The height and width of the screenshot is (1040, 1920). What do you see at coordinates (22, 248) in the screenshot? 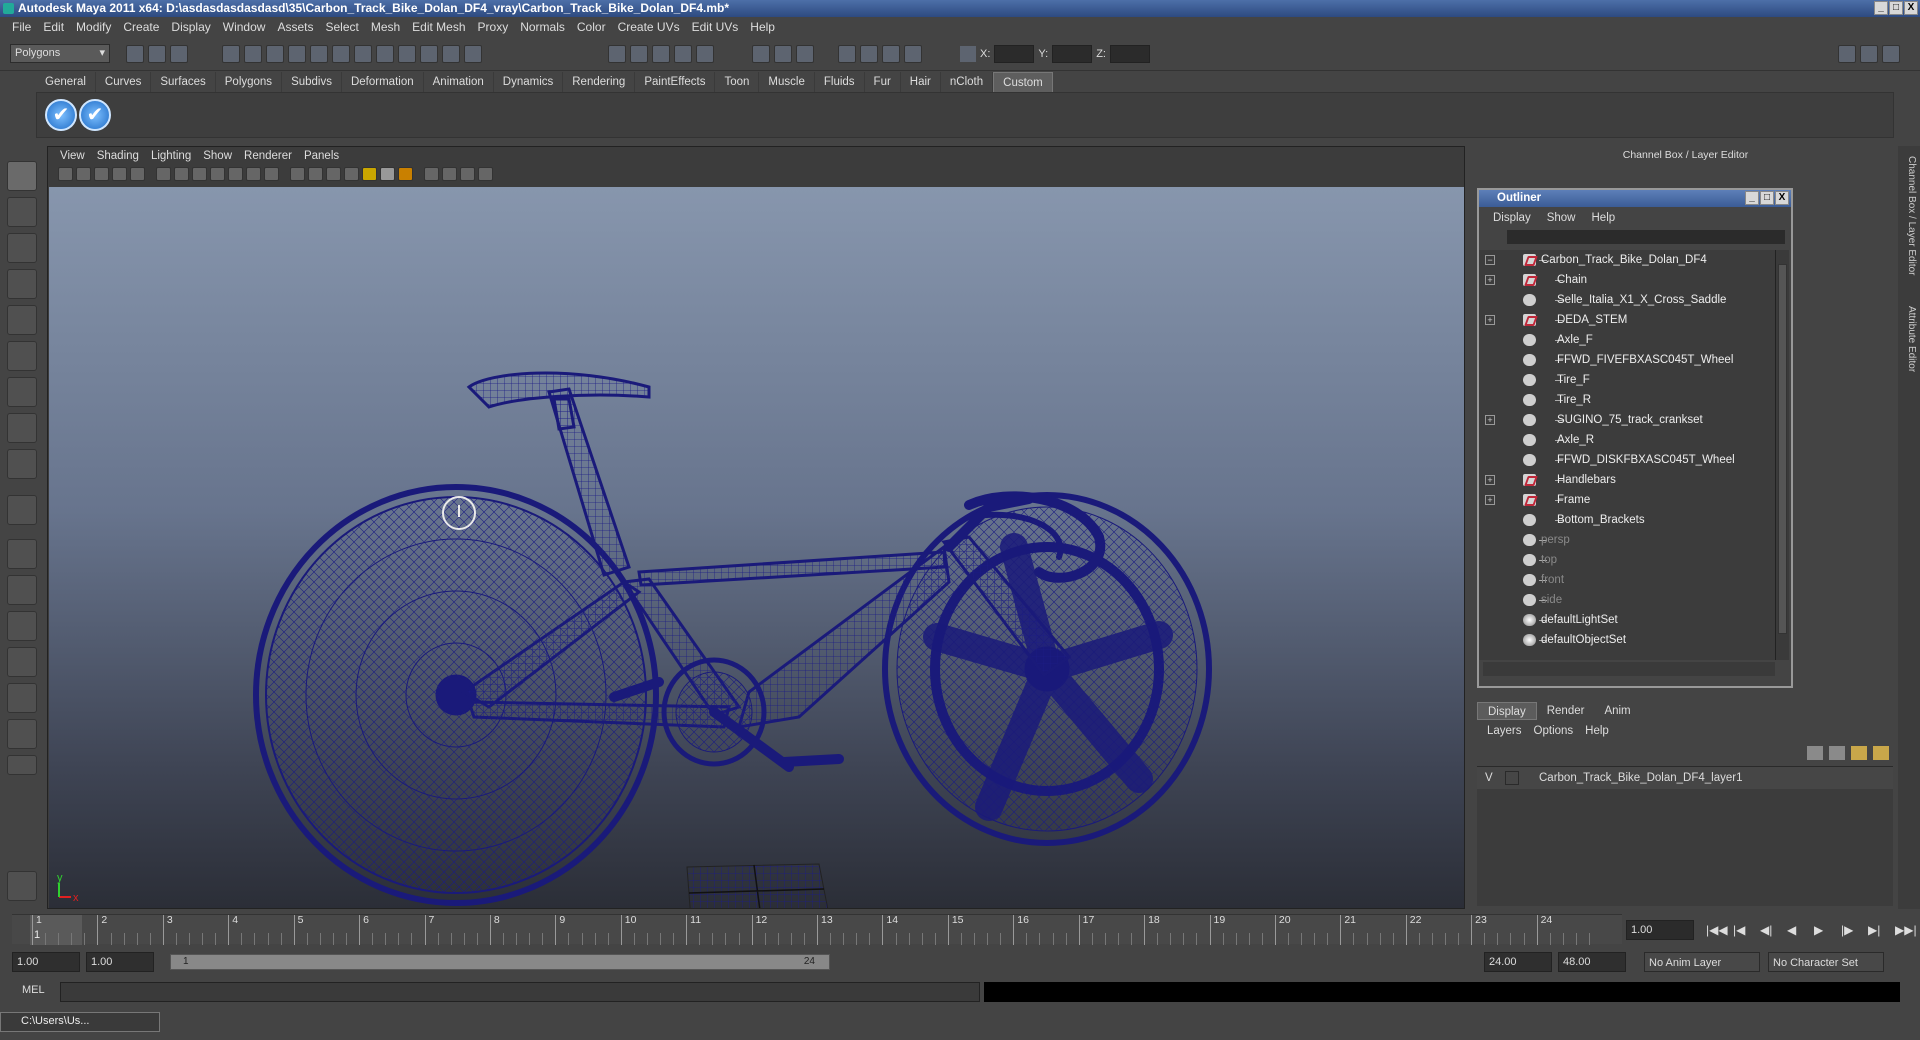
I see `paint-select-tool-icon` at bounding box center [22, 248].